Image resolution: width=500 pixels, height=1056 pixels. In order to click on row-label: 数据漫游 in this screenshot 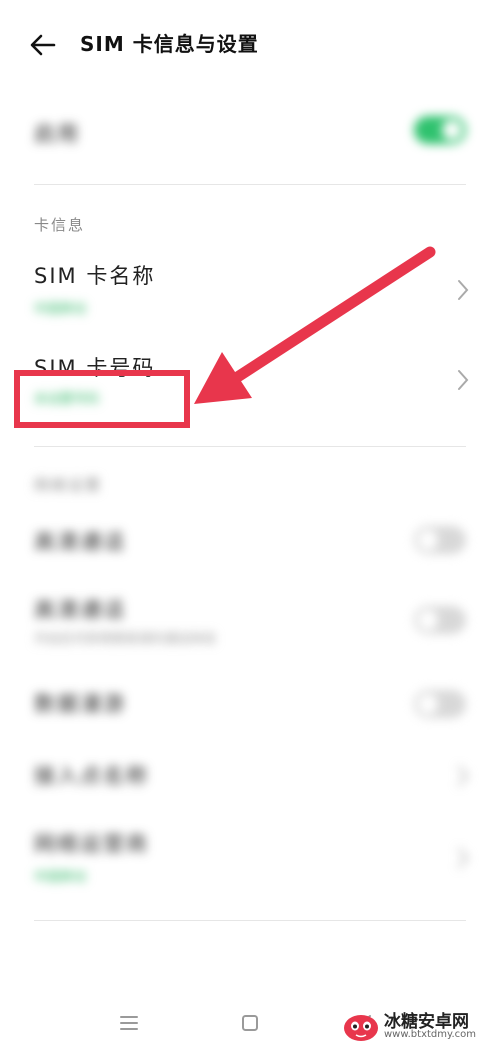, I will do `click(80, 704)`.